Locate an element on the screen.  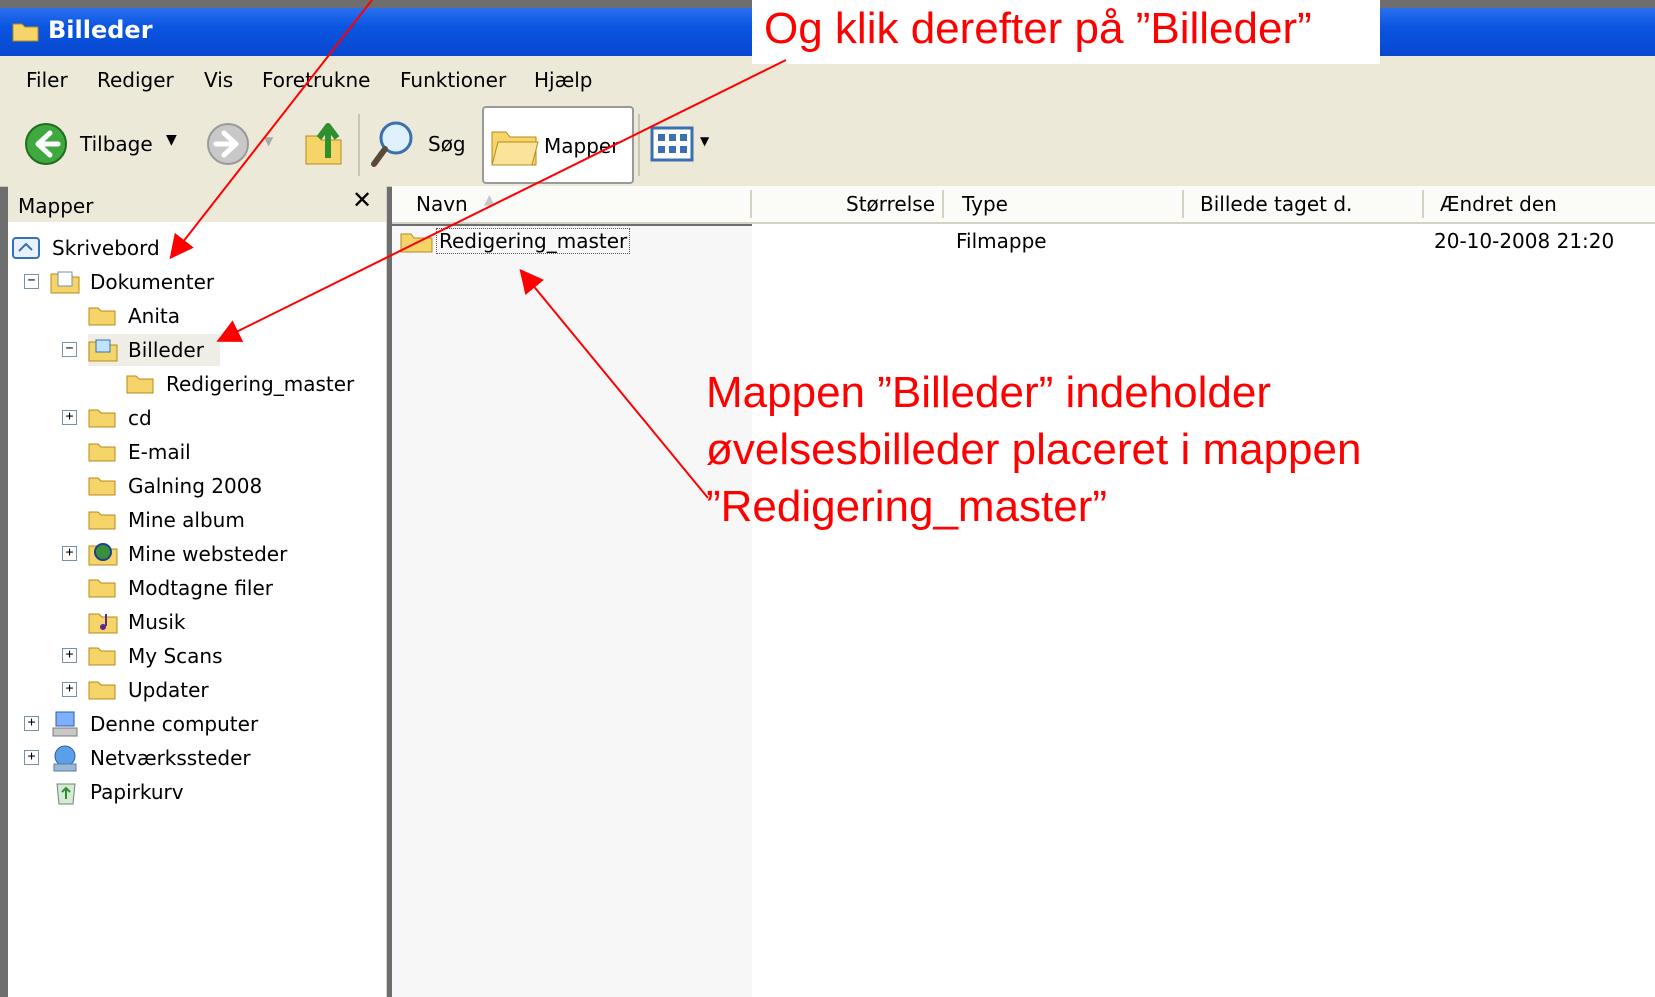
forward-button: ▼ is located at coordinates (244, 144).